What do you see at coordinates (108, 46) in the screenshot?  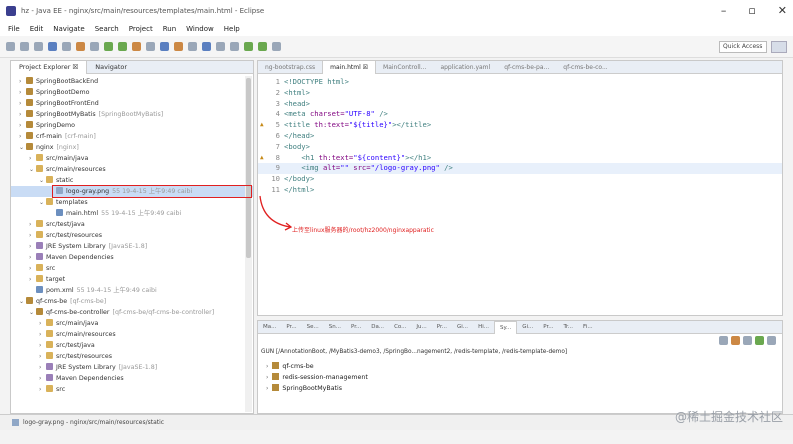 I see `debug-icon` at bounding box center [108, 46].